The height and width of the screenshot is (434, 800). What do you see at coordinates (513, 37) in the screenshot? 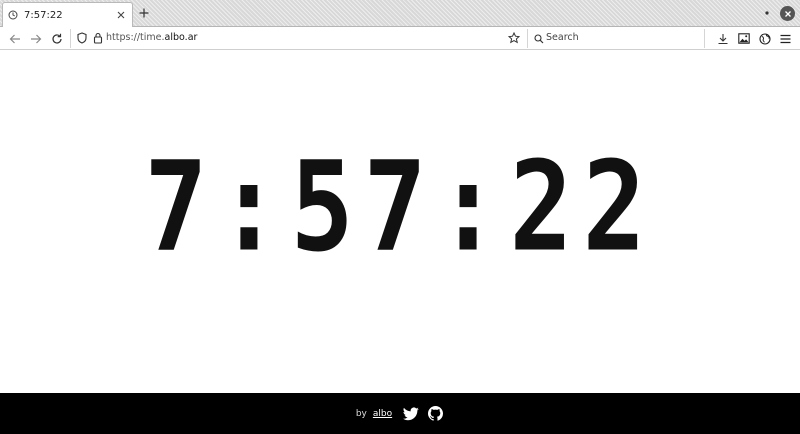
I see `bookmark-star-icon` at bounding box center [513, 37].